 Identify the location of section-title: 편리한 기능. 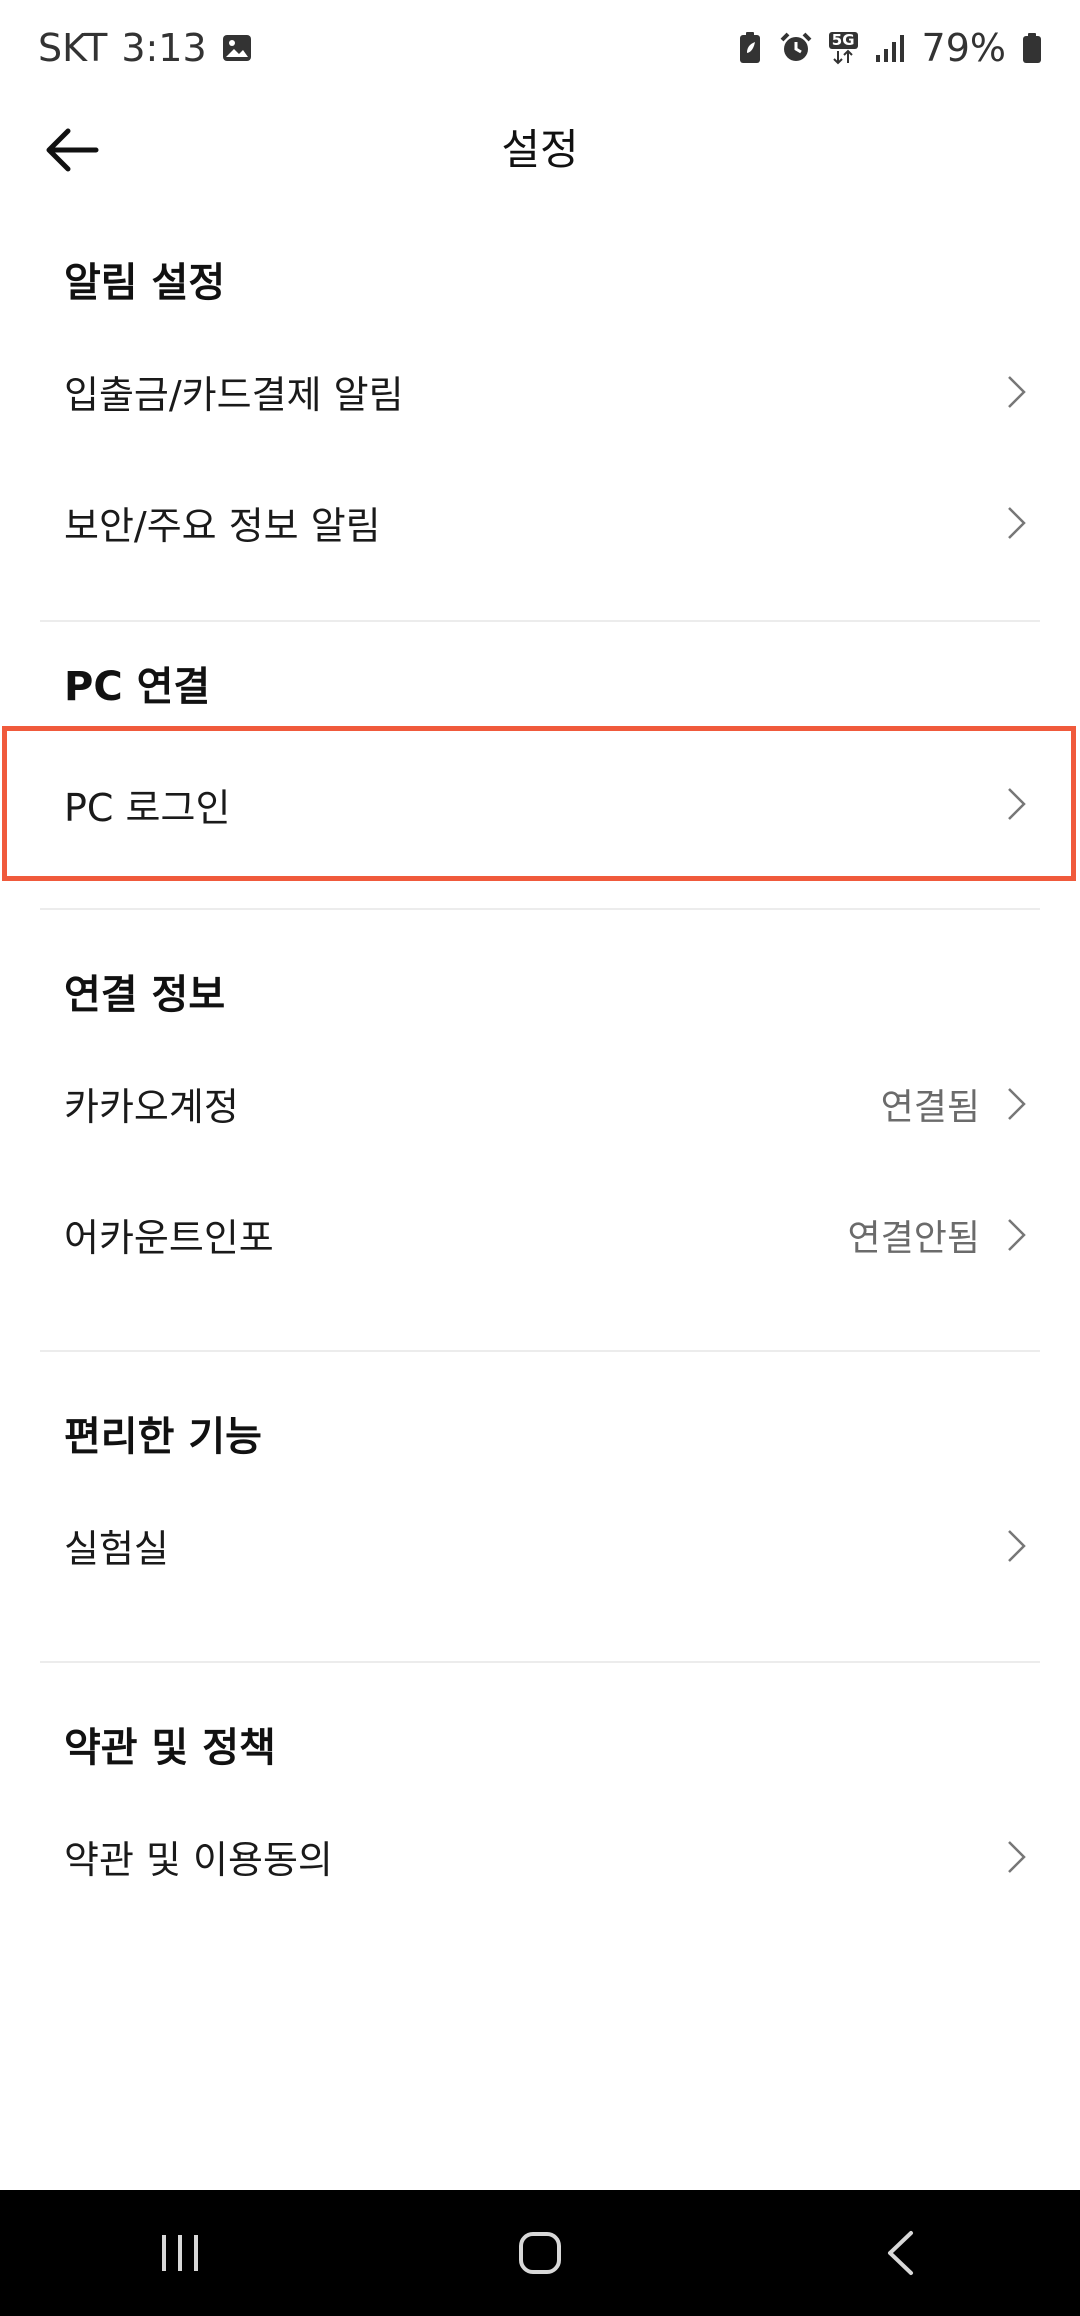
(163, 1437).